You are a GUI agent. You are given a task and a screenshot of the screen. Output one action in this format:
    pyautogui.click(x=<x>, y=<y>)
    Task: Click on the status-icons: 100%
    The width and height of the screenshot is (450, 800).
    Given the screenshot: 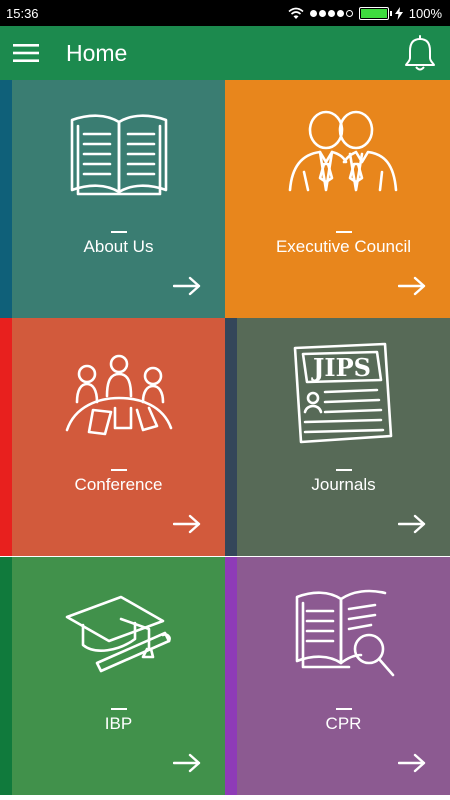 What is the action you would take?
    pyautogui.click(x=365, y=13)
    